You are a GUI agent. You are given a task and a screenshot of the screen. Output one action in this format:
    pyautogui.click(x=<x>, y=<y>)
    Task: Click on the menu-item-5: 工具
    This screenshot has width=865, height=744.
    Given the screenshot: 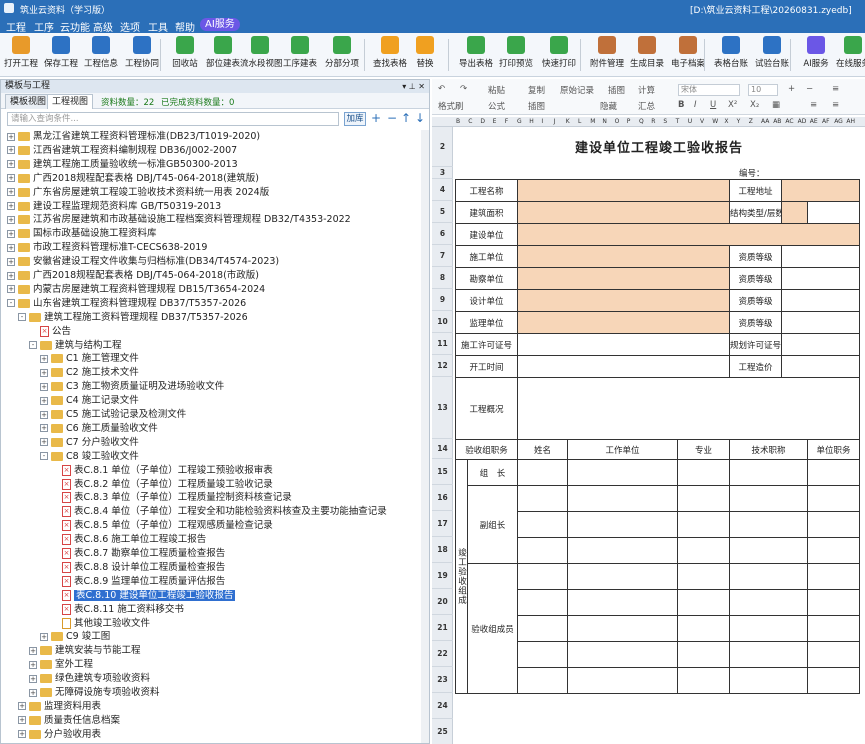 What is the action you would take?
    pyautogui.click(x=158, y=26)
    